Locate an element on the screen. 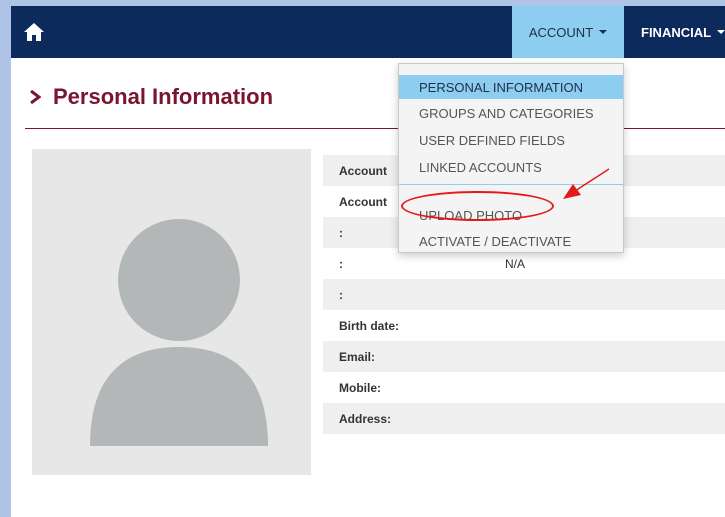 Image resolution: width=725 pixels, height=517 pixels. page-title: Personal Information is located at coordinates (163, 96).